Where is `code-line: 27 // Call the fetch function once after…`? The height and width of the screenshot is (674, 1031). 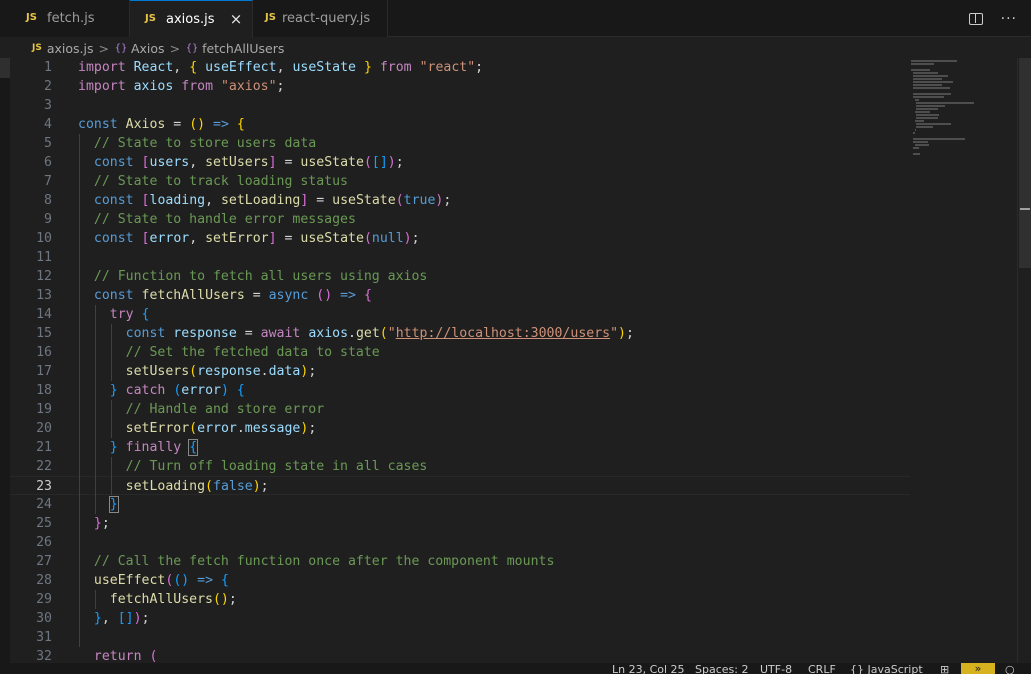 code-line: 27 // Call the fetch function once after… is located at coordinates (460, 561).